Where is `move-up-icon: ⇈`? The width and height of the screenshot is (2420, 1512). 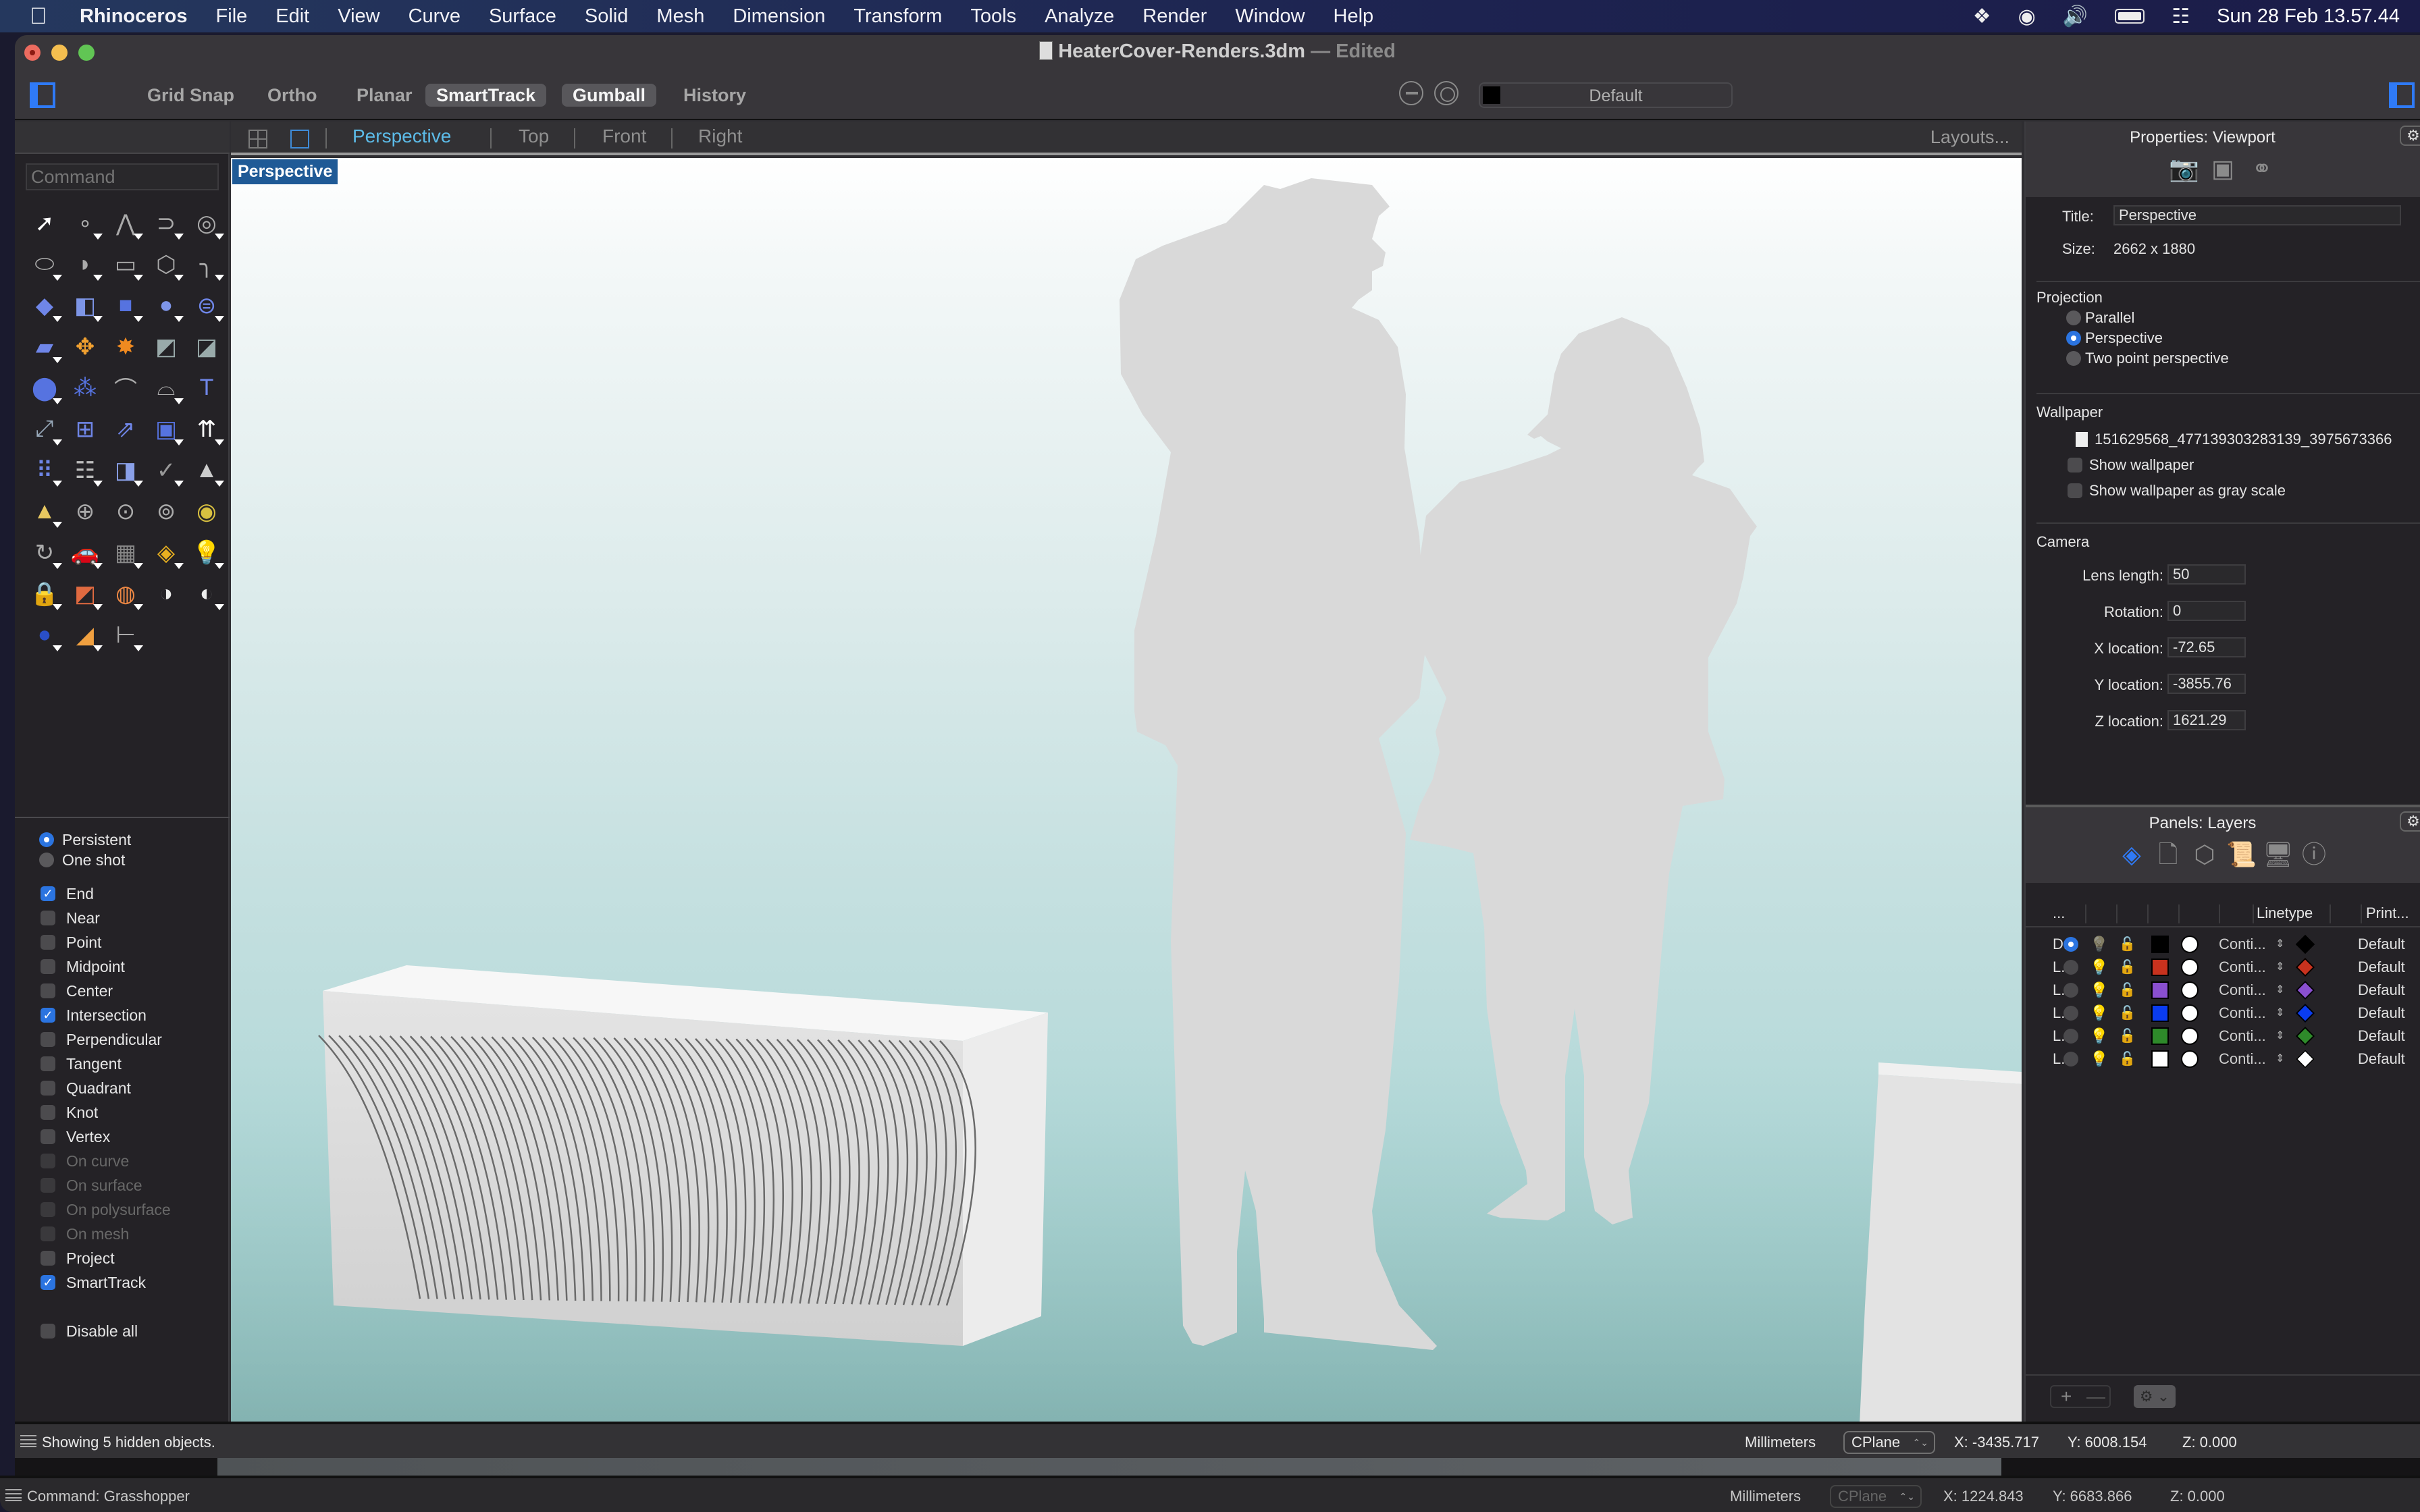
move-up-icon: ⇈ is located at coordinates (206, 429).